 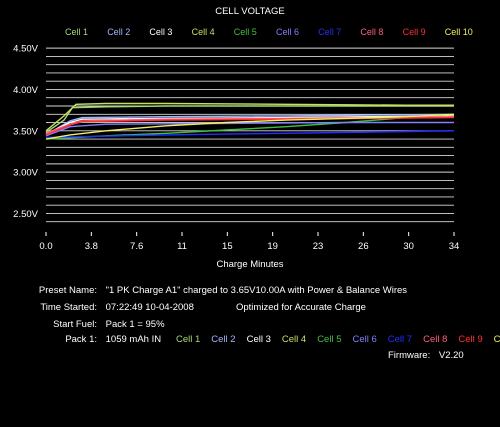 I want to click on x-axis-label: Charge Minutes, so click(x=249, y=264).